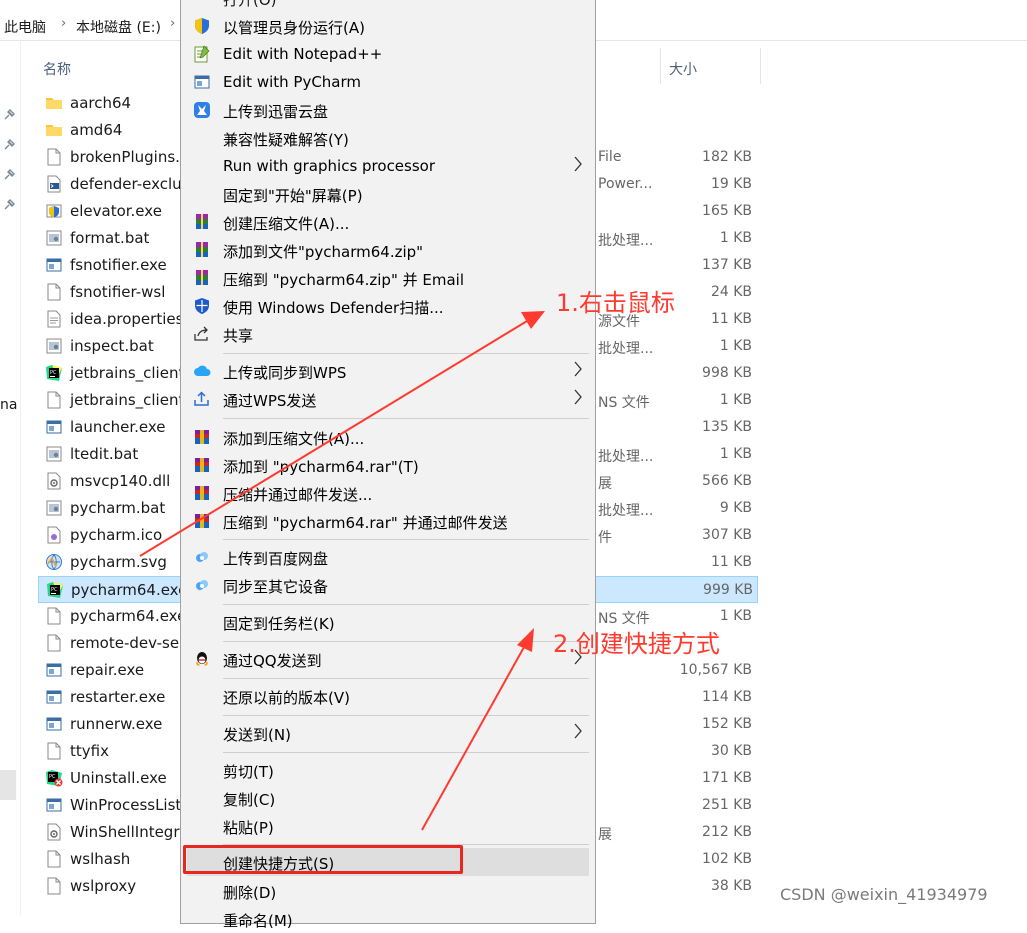 The image size is (1027, 933). Describe the element at coordinates (636, 644) in the screenshot. I see `annotation-step-2: 2.创建快捷方式` at that location.